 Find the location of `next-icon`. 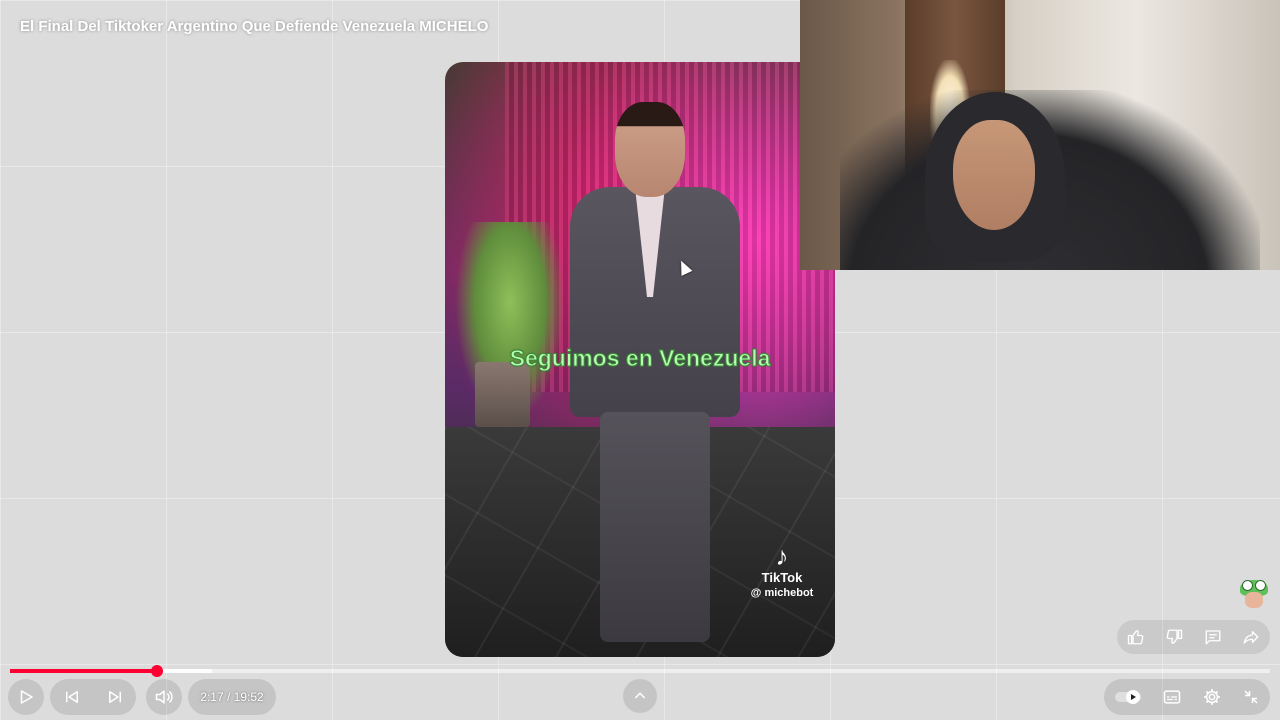

next-icon is located at coordinates (114, 697).